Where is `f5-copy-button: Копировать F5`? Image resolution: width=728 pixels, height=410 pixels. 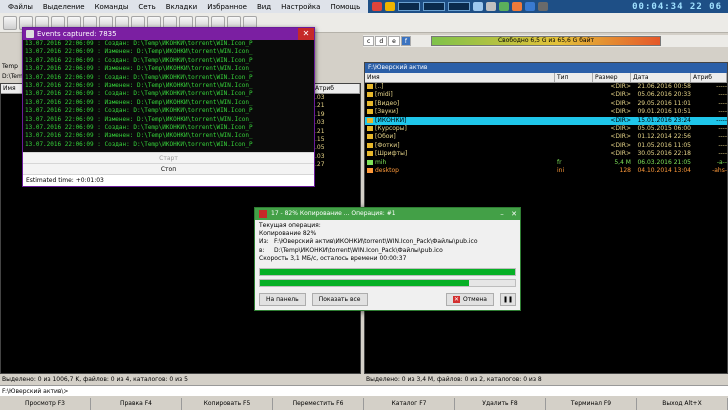 f5-copy-button: Копировать F5 is located at coordinates (227, 404).